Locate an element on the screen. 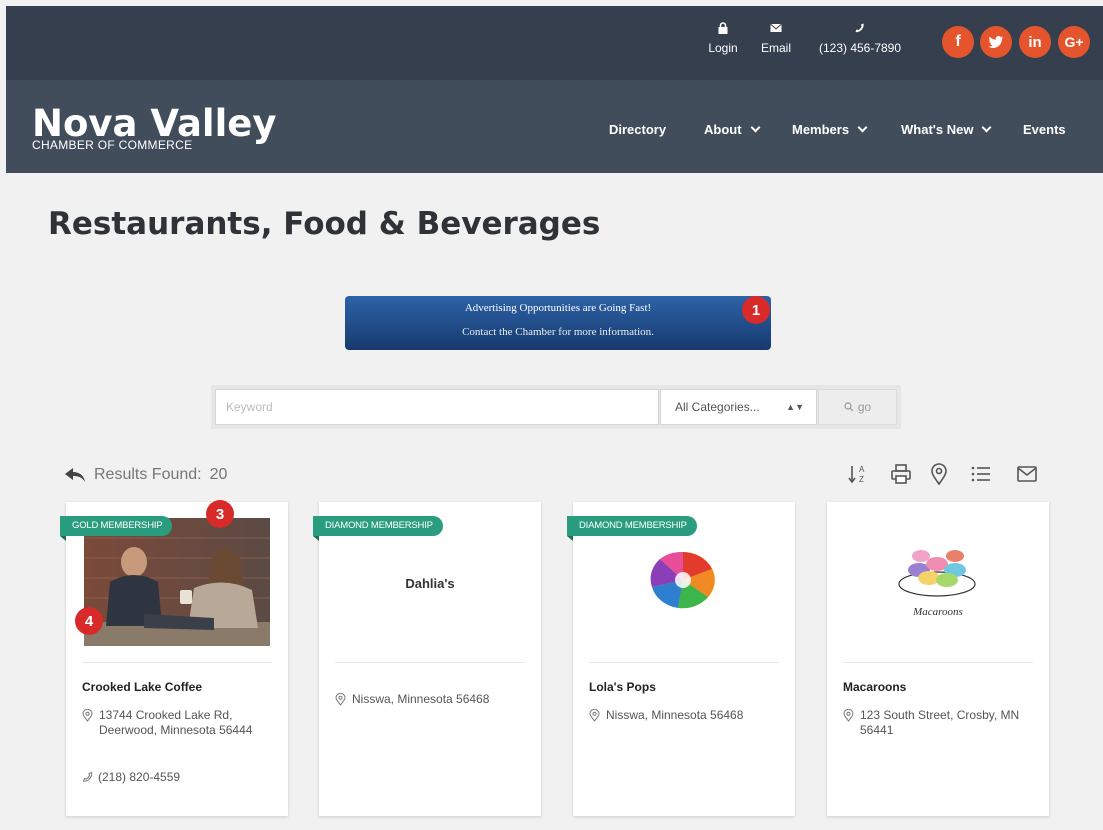 Image resolution: width=1103 pixels, height=830 pixels. nav-whats-new: What's New is located at coordinates (946, 129).